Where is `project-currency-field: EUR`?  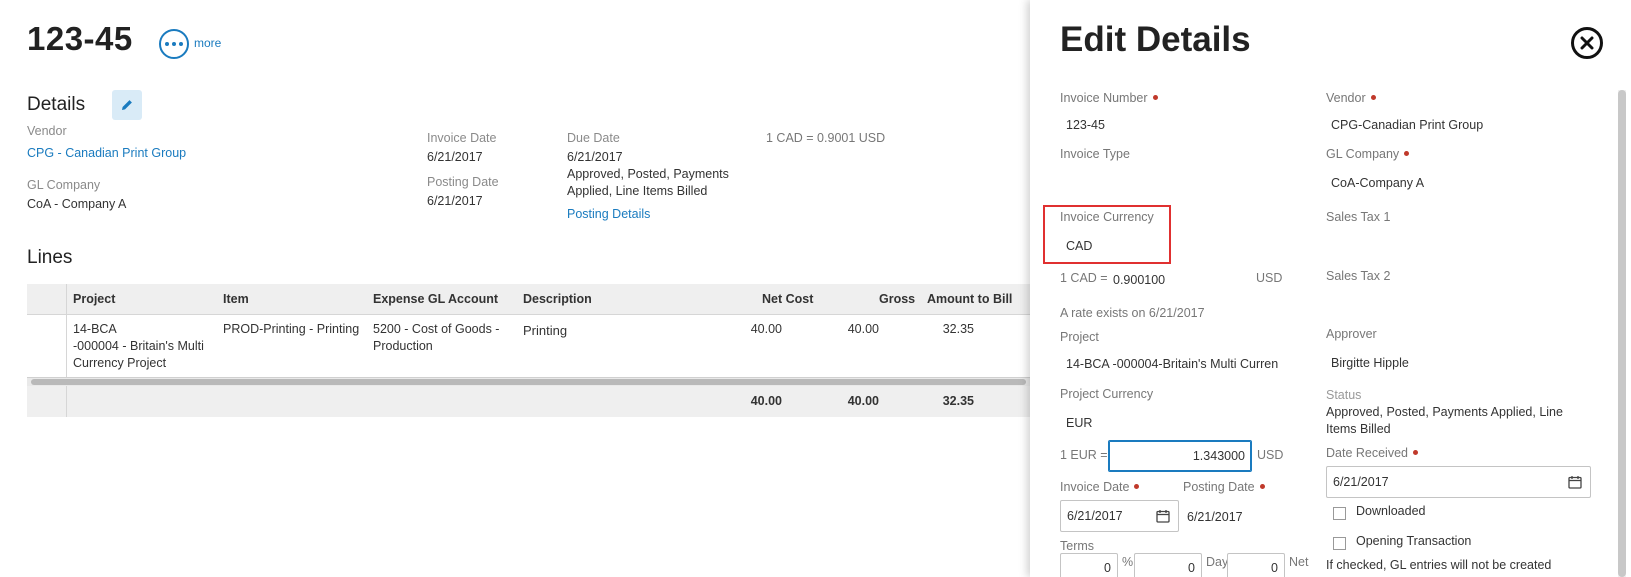 project-currency-field: EUR is located at coordinates (1079, 423).